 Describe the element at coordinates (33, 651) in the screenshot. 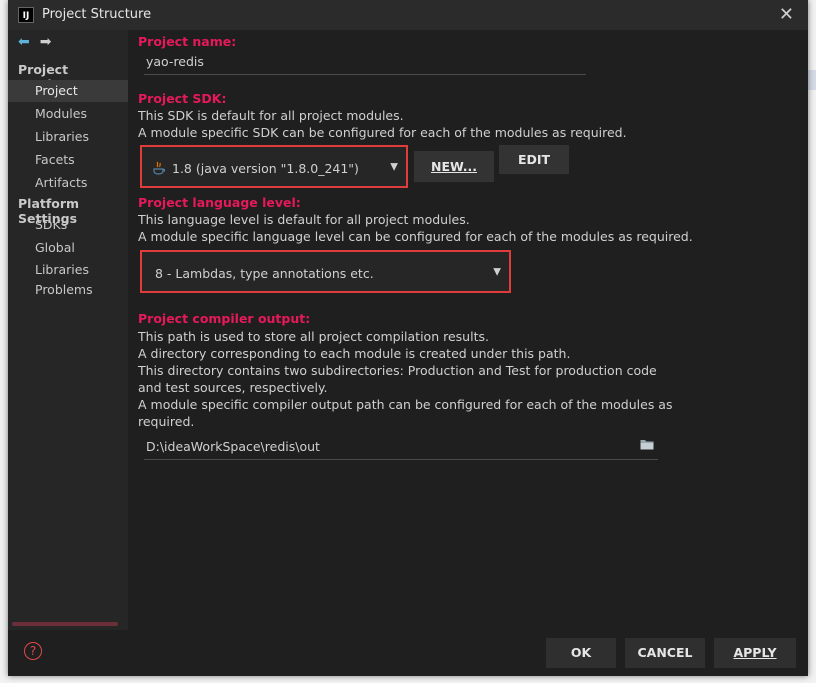

I see `help-icon: ?` at that location.